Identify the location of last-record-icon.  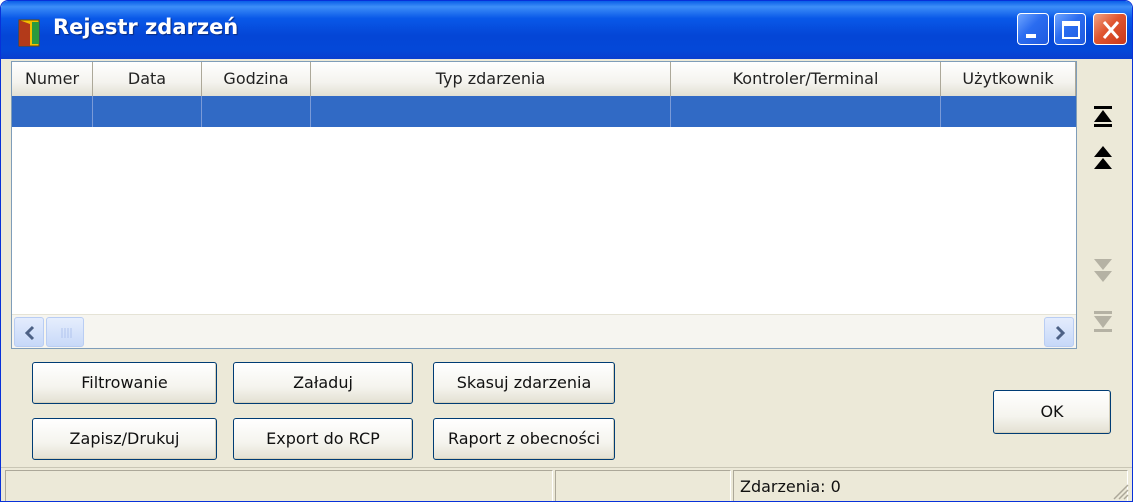
(1103, 321).